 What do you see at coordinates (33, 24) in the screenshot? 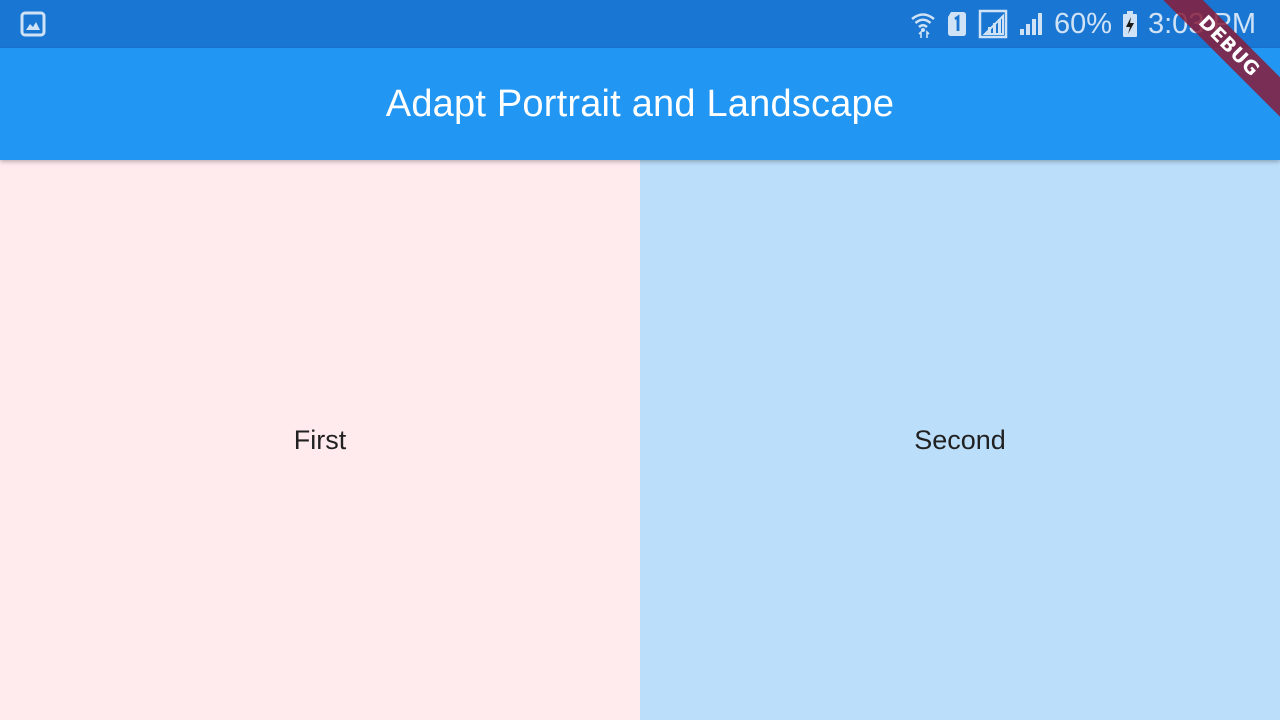
I see `image-icon` at bounding box center [33, 24].